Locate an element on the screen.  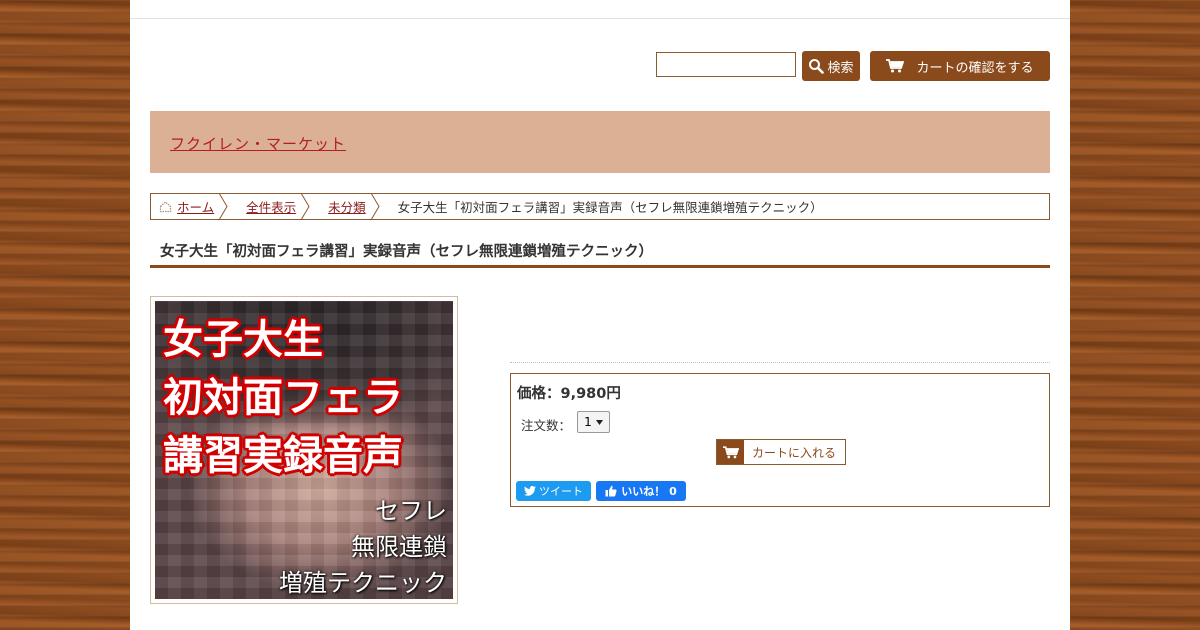
product-image: 女子大生 初対面フェラ 講習実録音声 セフレ 無限連鎖 増殖テクニック is located at coordinates (304, 450).